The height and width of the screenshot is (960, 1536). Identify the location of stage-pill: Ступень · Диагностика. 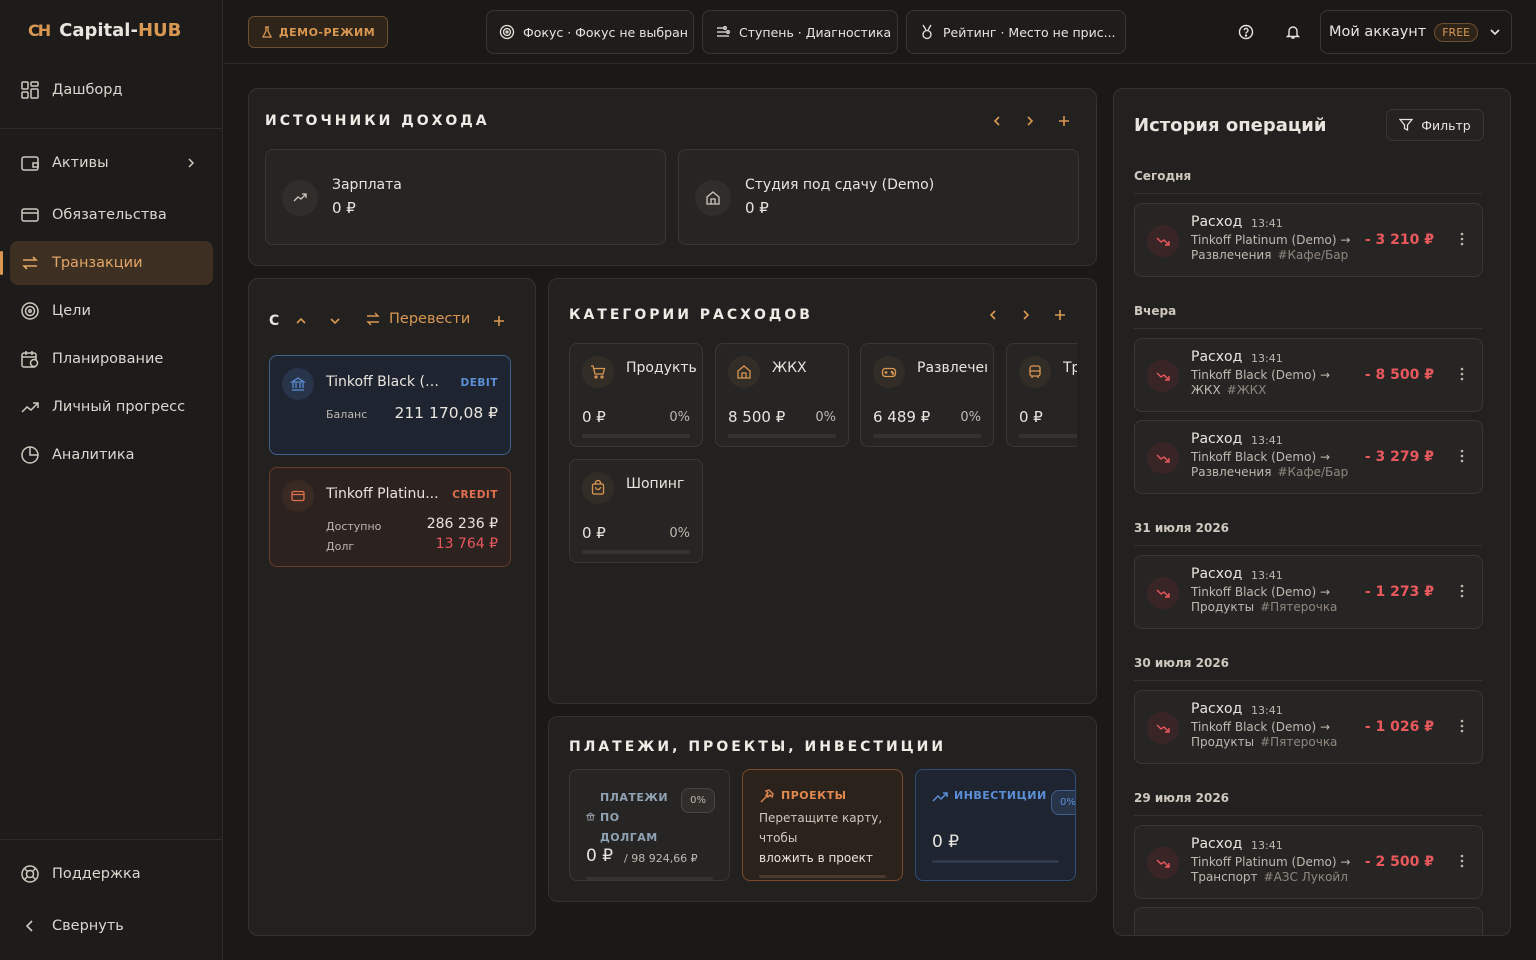
(800, 32).